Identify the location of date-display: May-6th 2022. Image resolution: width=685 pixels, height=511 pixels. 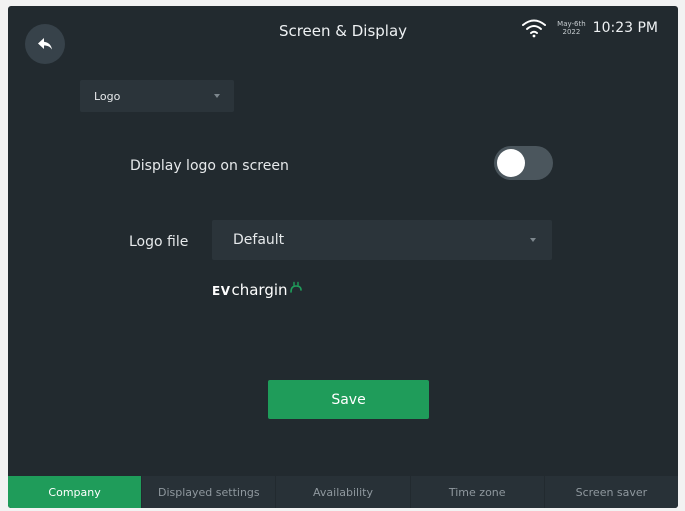
(571, 28).